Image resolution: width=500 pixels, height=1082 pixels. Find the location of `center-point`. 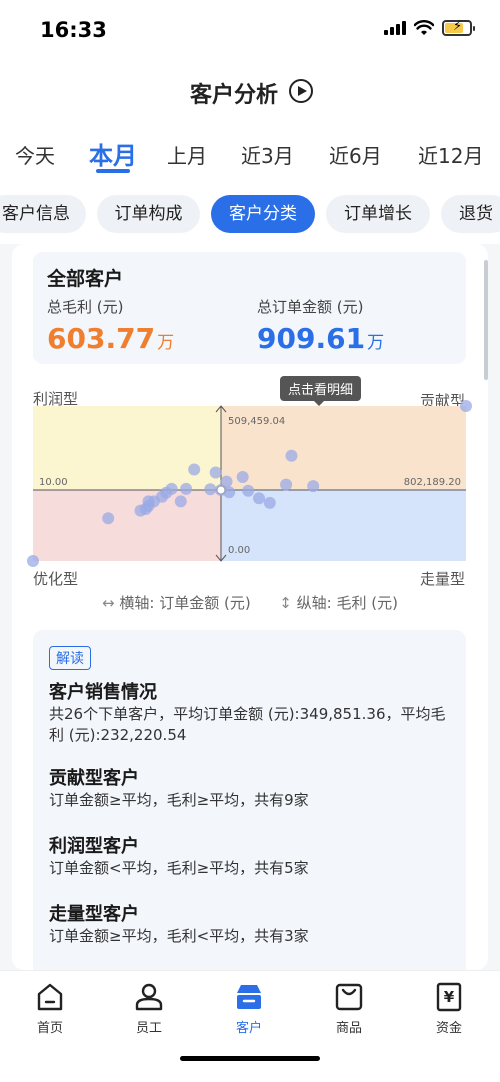

center-point is located at coordinates (221, 490).